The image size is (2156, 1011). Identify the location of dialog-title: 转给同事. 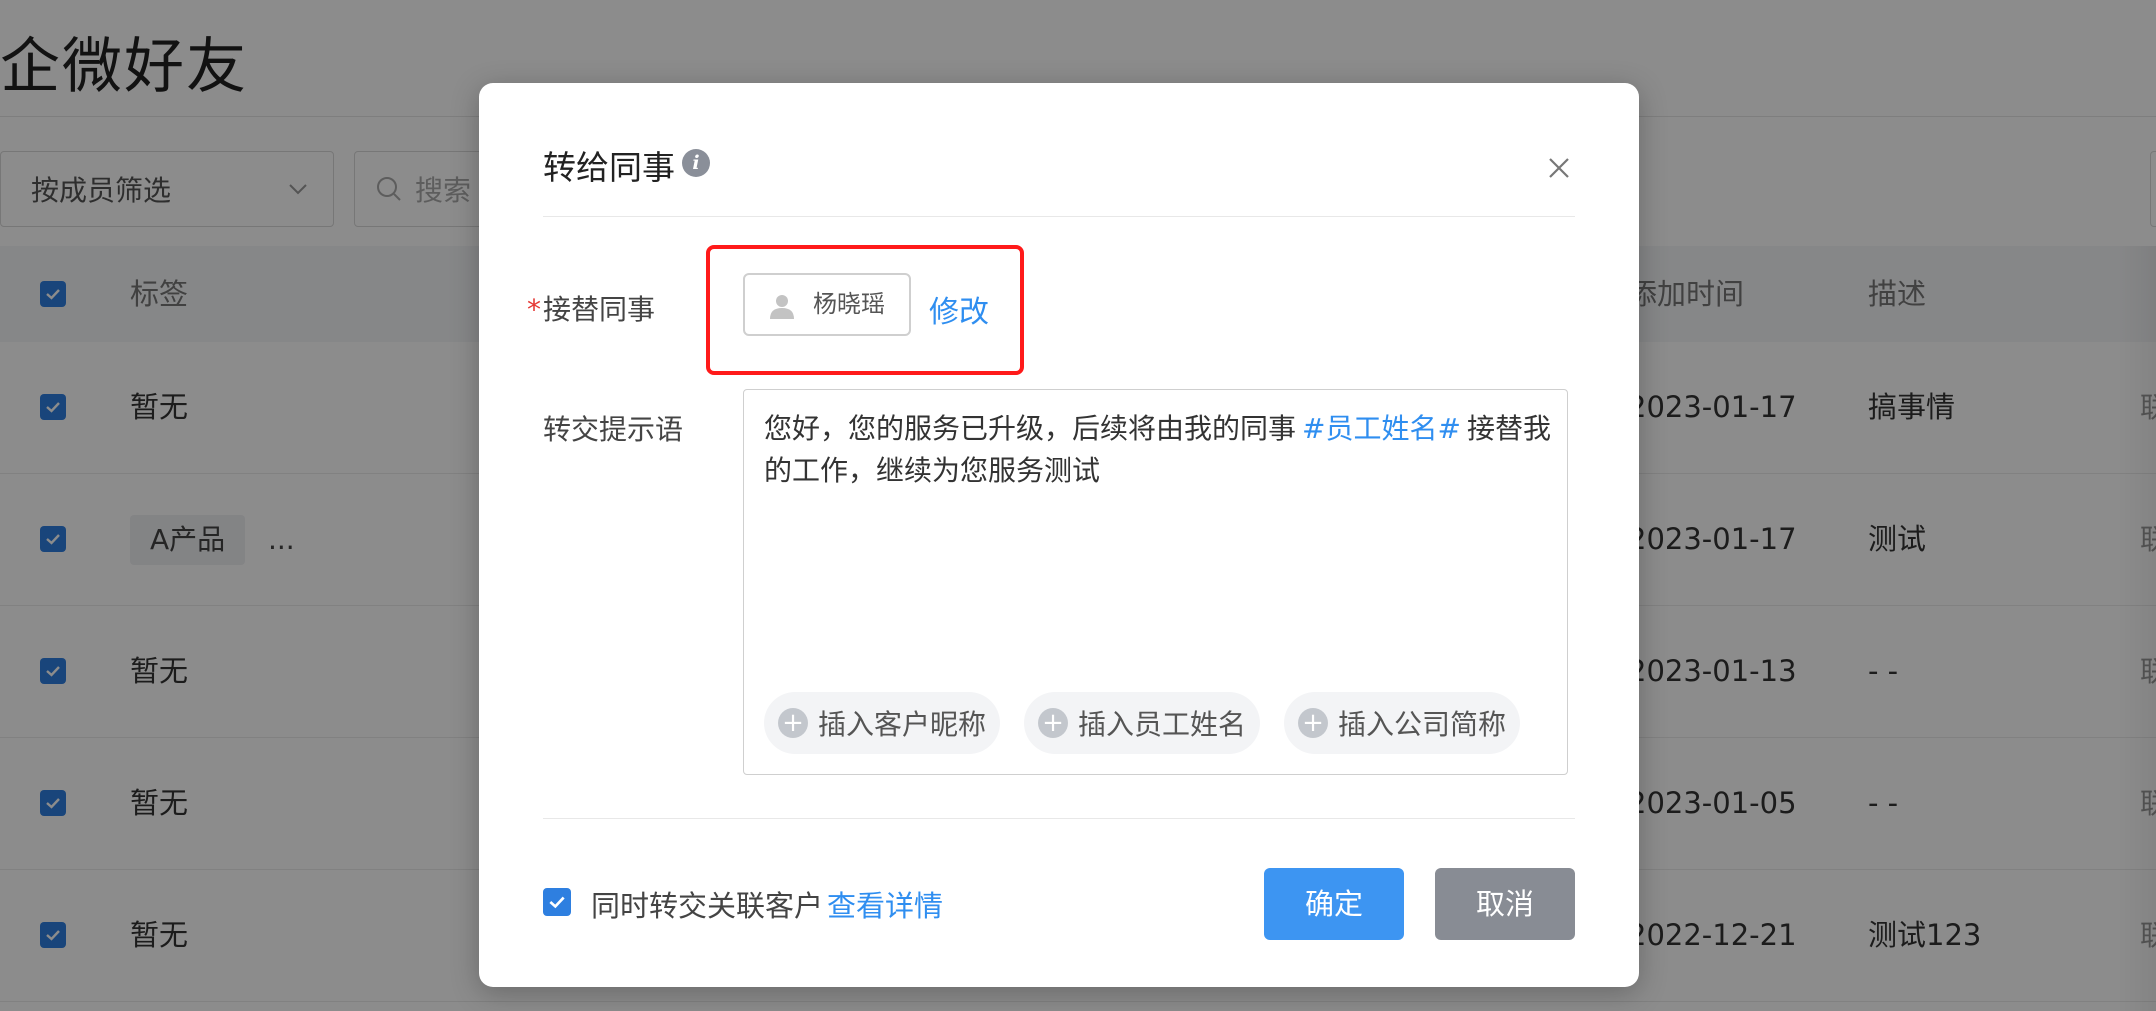
(609, 167).